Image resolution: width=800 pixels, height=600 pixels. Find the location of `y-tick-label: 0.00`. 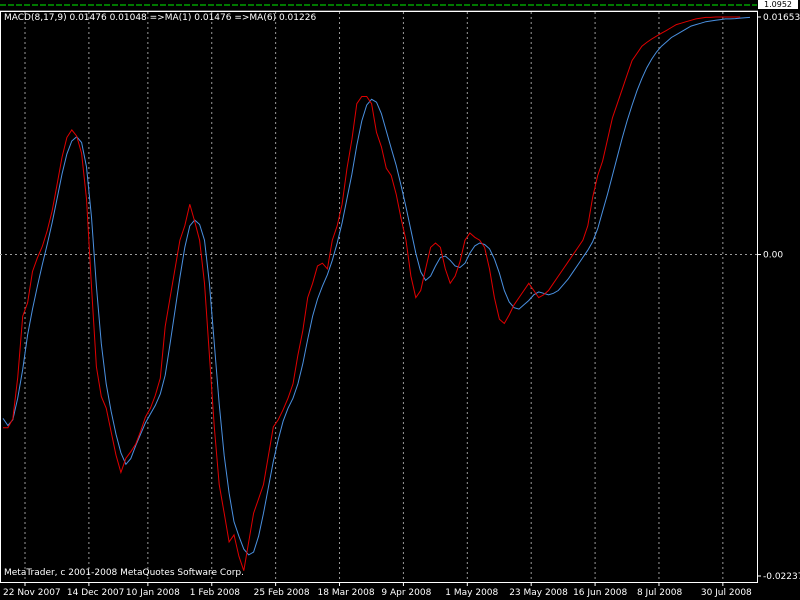

y-tick-label: 0.00 is located at coordinates (773, 256).